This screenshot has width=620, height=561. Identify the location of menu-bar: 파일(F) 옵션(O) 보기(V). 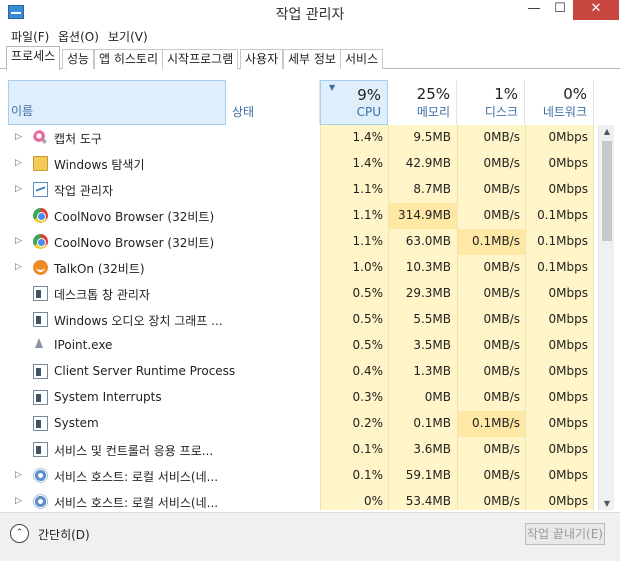
(310, 35).